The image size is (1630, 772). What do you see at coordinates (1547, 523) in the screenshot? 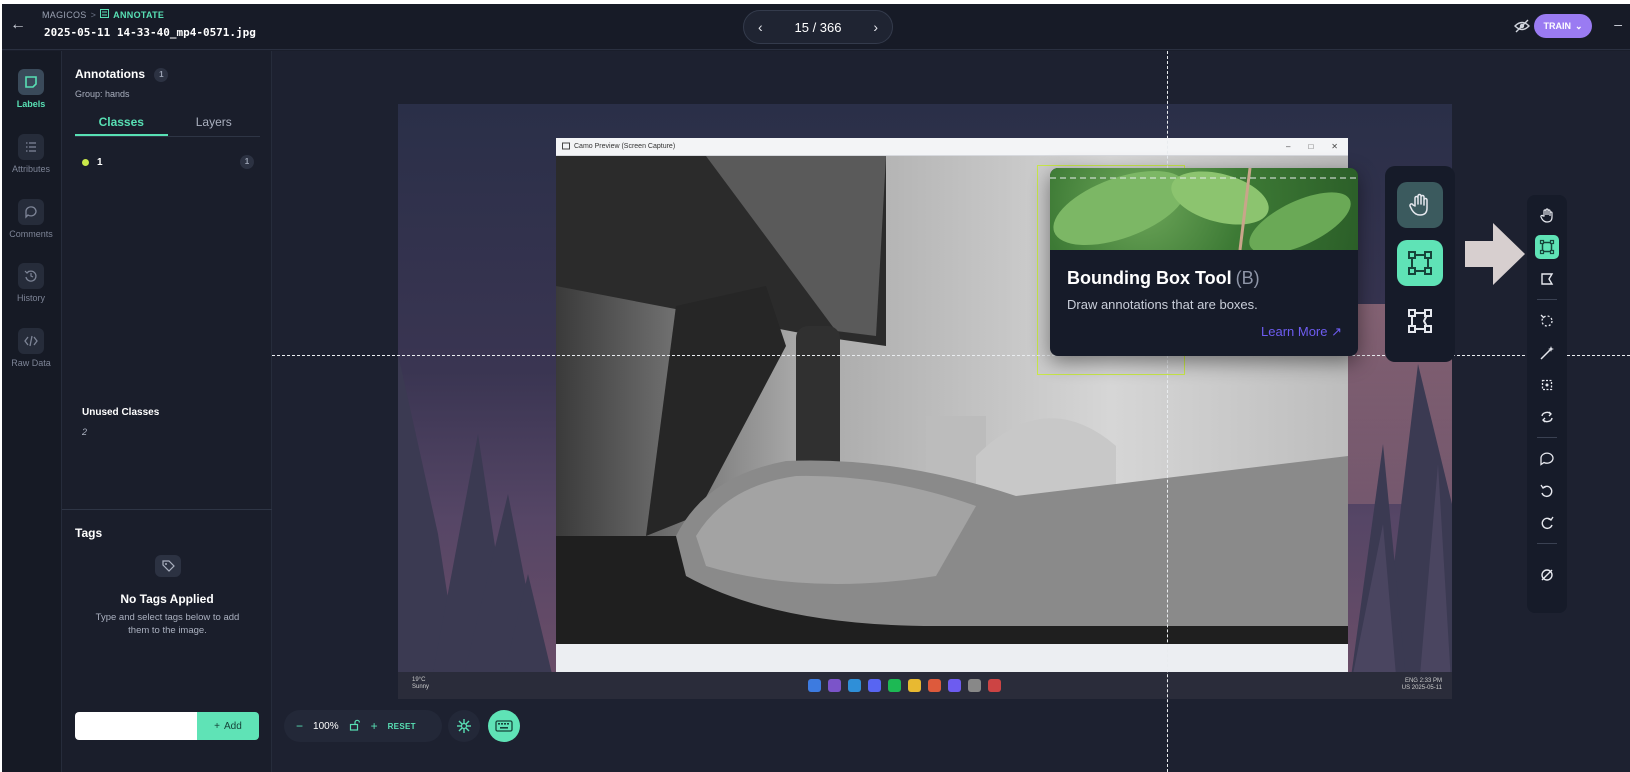
I see `redo-button` at bounding box center [1547, 523].